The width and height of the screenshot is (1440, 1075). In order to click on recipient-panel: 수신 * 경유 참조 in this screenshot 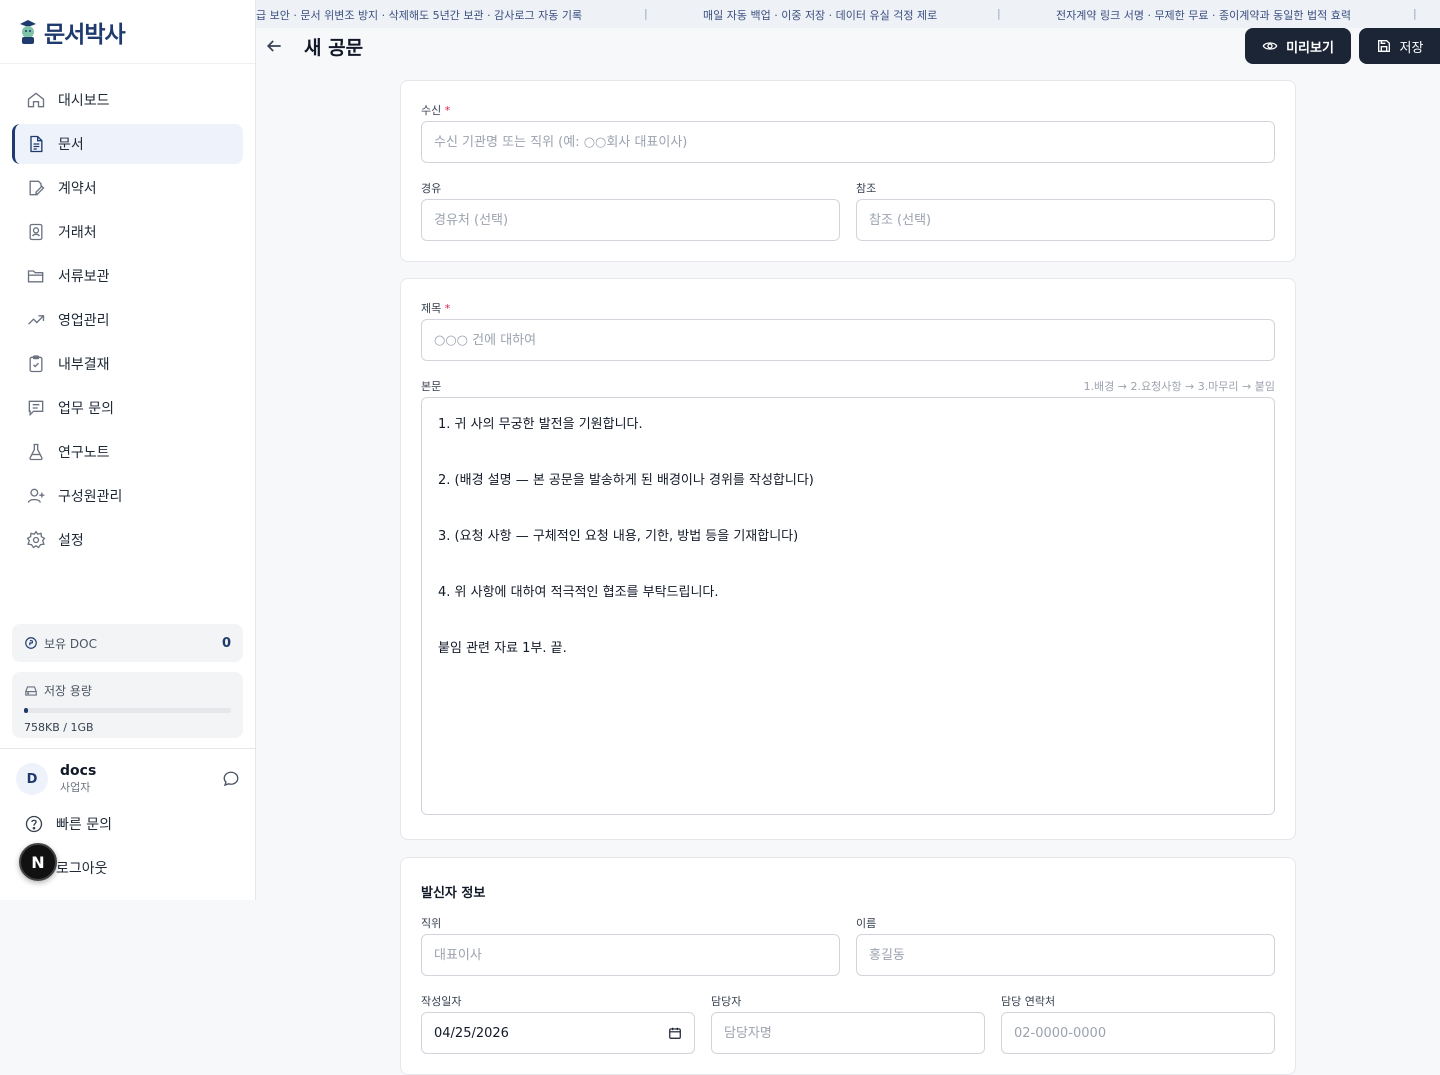, I will do `click(848, 171)`.